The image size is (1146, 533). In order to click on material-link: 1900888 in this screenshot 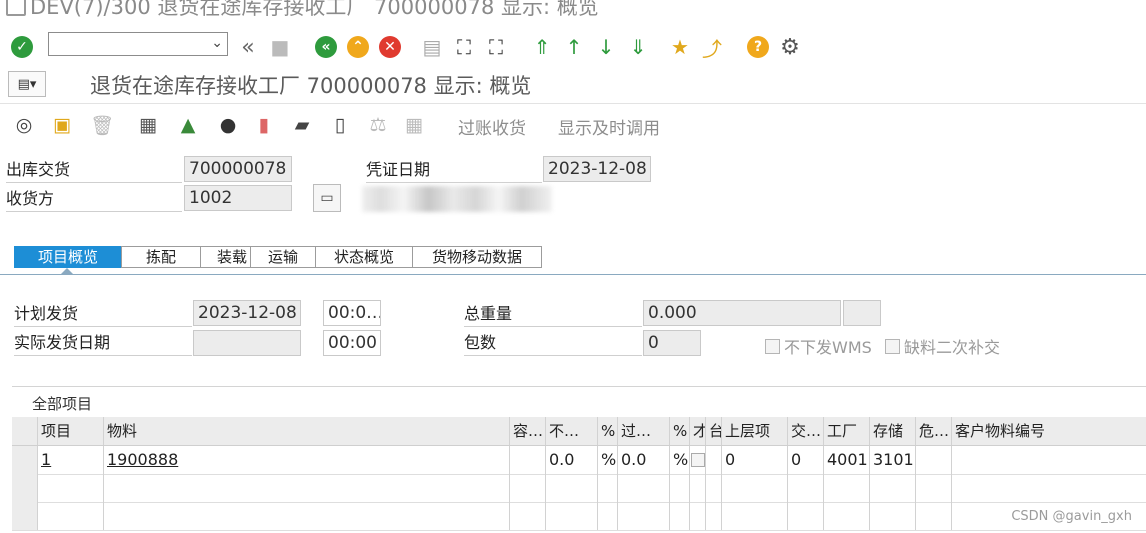, I will do `click(307, 460)`.